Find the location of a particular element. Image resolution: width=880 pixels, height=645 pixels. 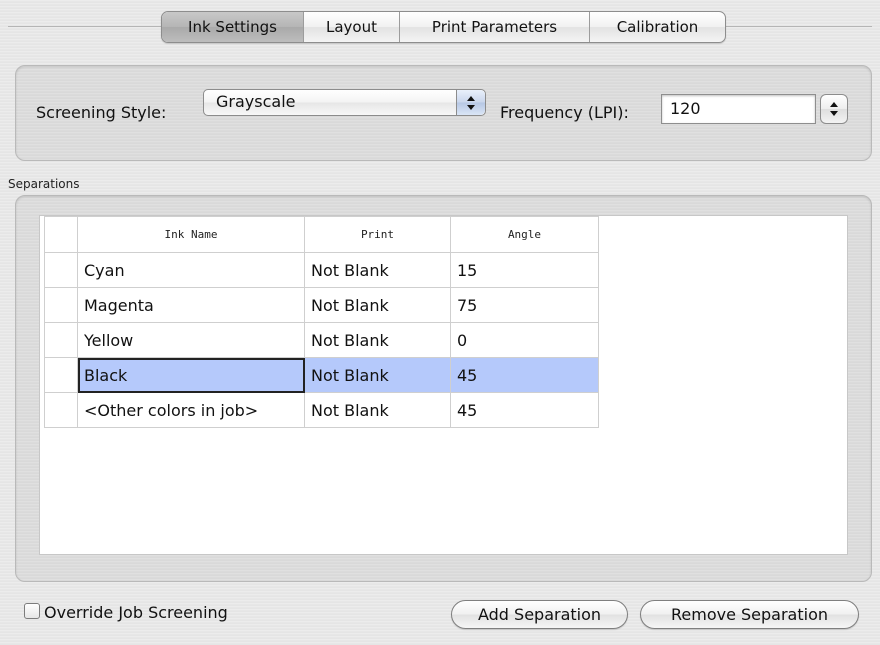

ink-name-cell: Yellow is located at coordinates (191, 340).